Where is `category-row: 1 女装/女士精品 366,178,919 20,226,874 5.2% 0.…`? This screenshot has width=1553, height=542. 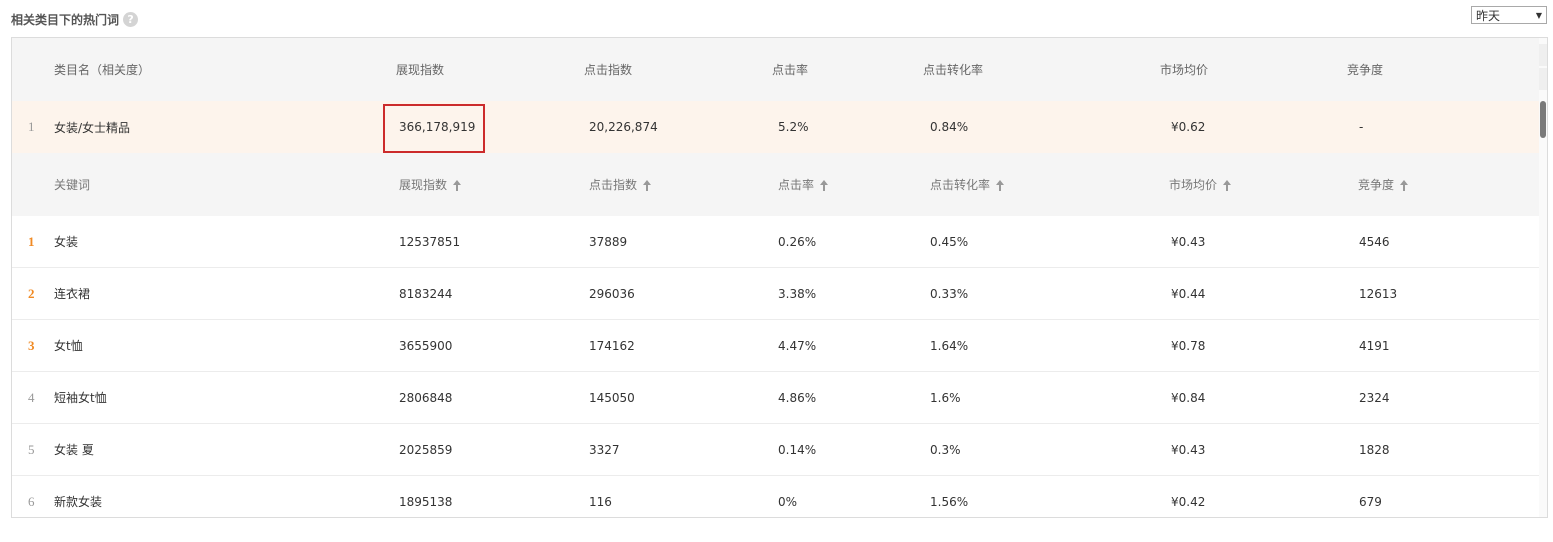
category-row: 1 女装/女士精品 366,178,919 20,226,874 5.2% 0.… is located at coordinates (776, 127).